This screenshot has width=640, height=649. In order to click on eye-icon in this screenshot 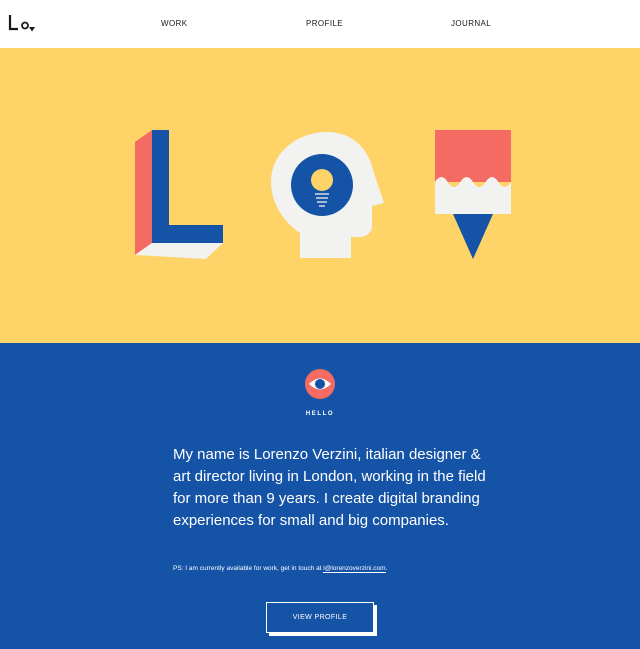, I will do `click(320, 384)`.